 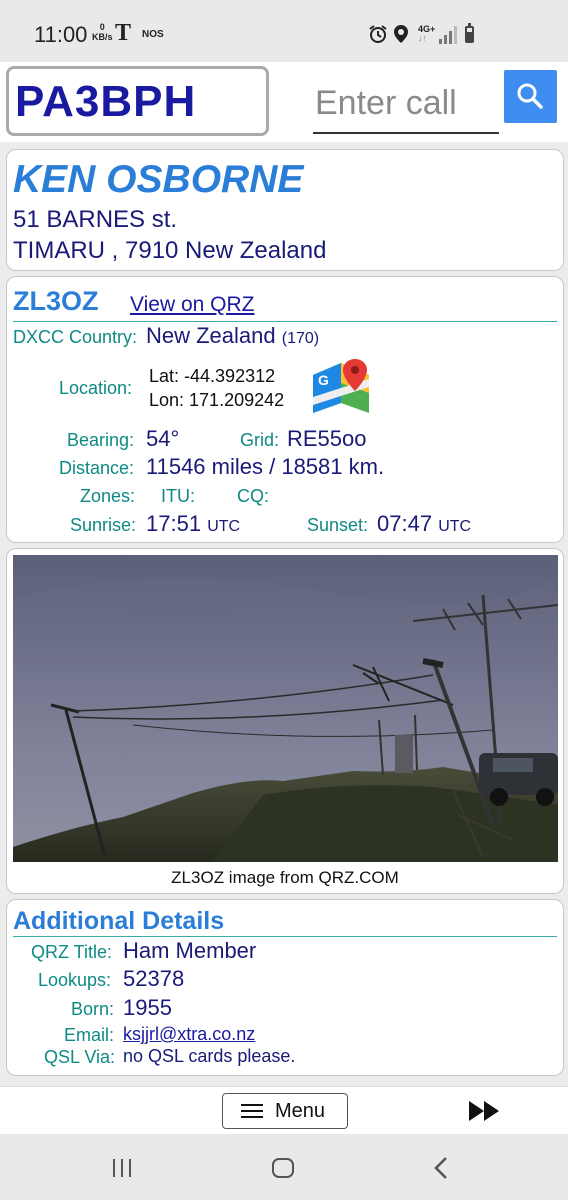 What do you see at coordinates (405, 523) in the screenshot?
I see `sunset-time: 07:47` at bounding box center [405, 523].